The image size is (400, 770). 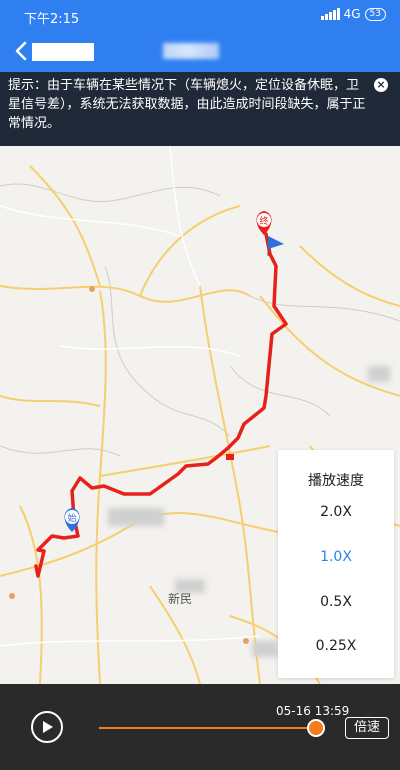 What do you see at coordinates (180, 599) in the screenshot?
I see `city-label: 新民` at bounding box center [180, 599].